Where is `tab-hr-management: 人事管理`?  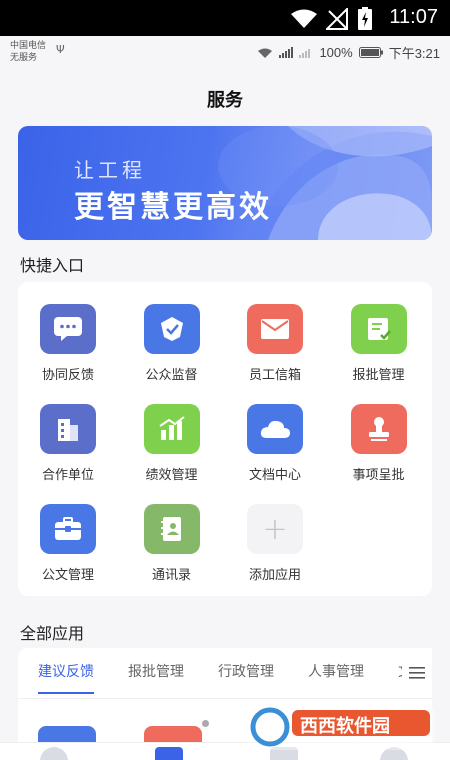 tab-hr-management: 人事管理 is located at coordinates (336, 673).